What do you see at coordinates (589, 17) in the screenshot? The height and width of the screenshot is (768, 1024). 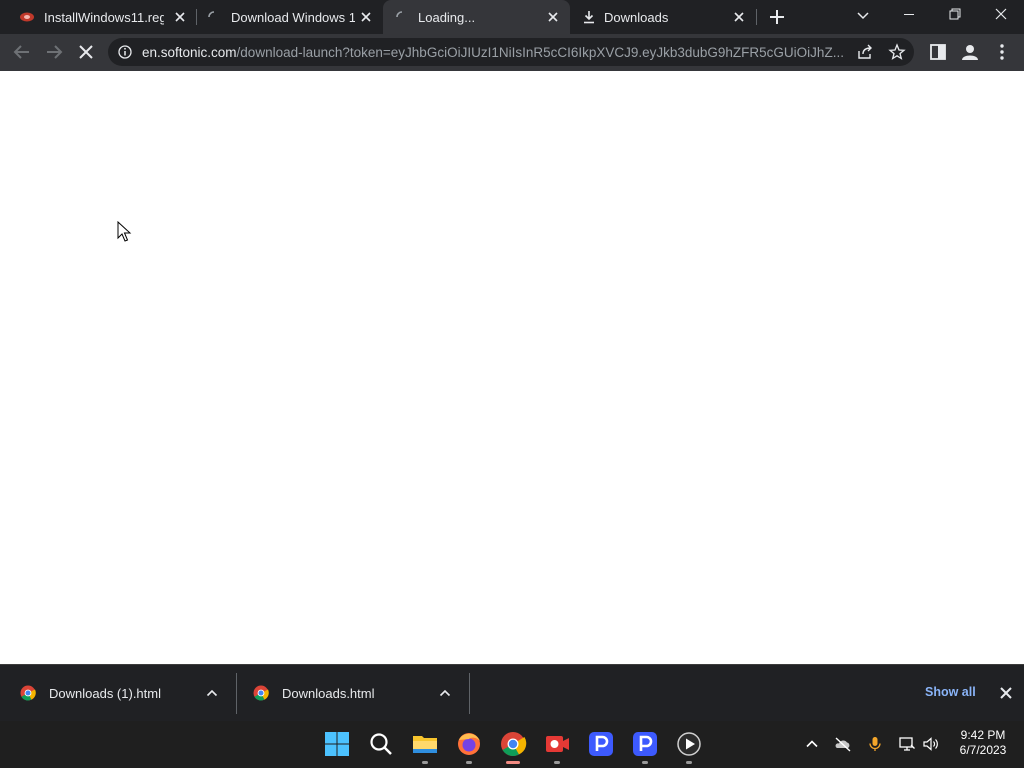 I see `download-icon` at bounding box center [589, 17].